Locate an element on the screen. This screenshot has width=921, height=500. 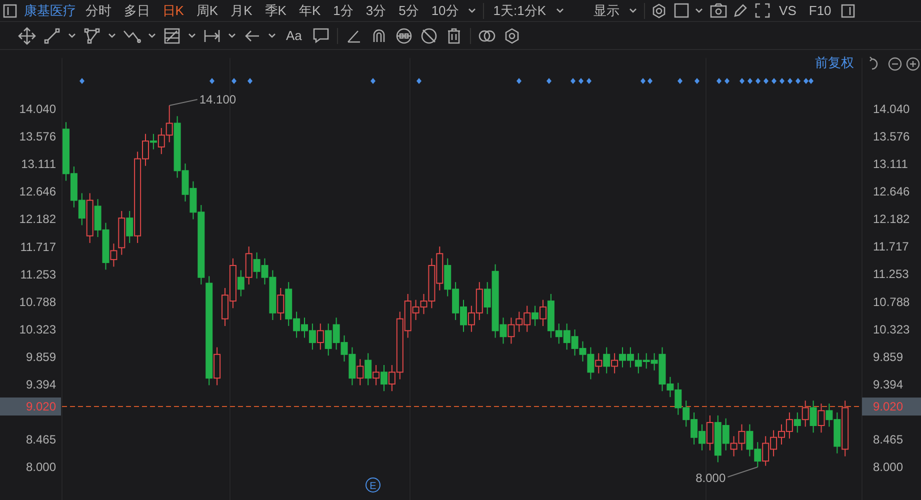
period-tab: 周K is located at coordinates (207, 10).